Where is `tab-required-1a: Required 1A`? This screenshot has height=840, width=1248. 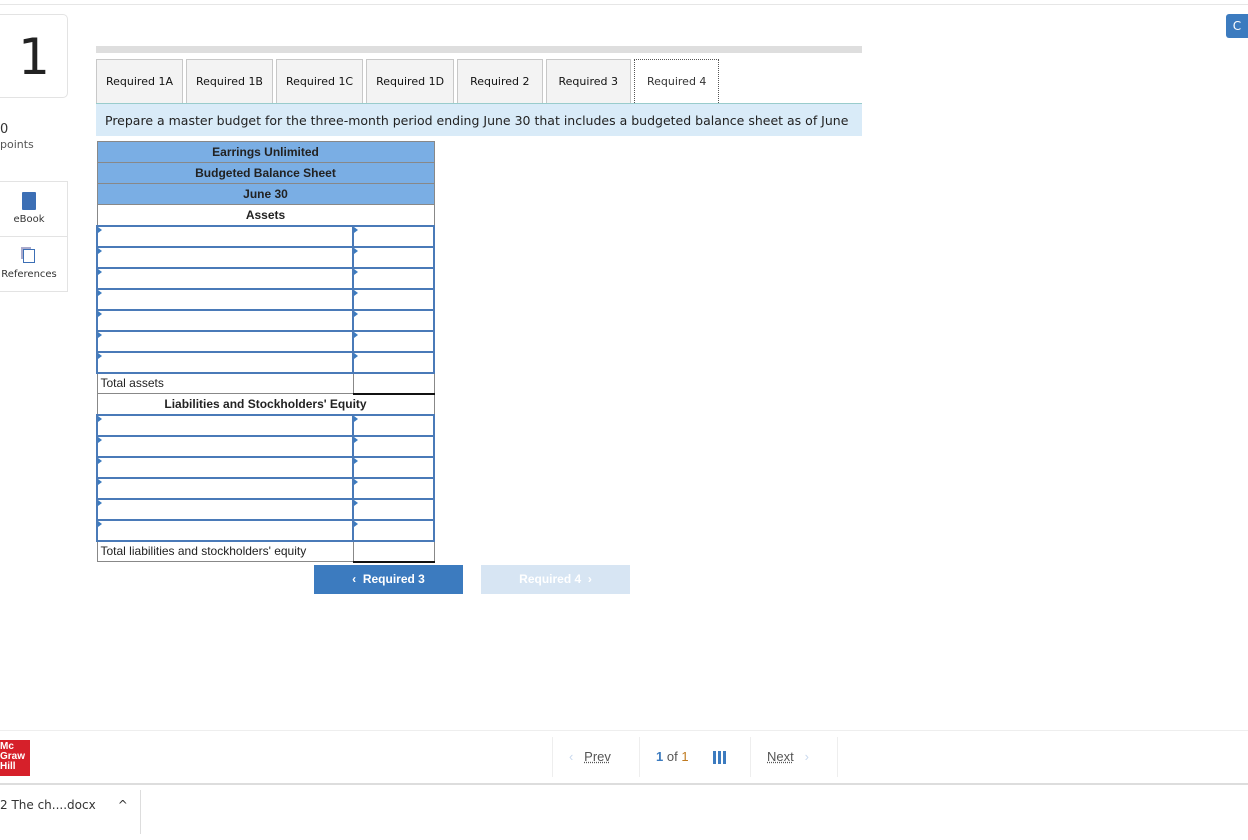 tab-required-1a: Required 1A is located at coordinates (139, 81).